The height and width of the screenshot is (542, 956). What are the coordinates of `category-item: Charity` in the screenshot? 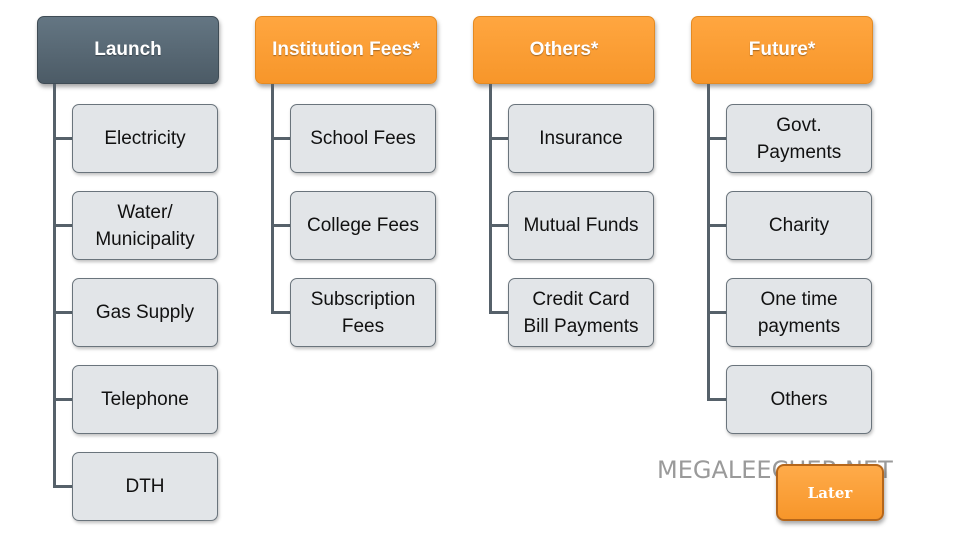 It's located at (799, 225).